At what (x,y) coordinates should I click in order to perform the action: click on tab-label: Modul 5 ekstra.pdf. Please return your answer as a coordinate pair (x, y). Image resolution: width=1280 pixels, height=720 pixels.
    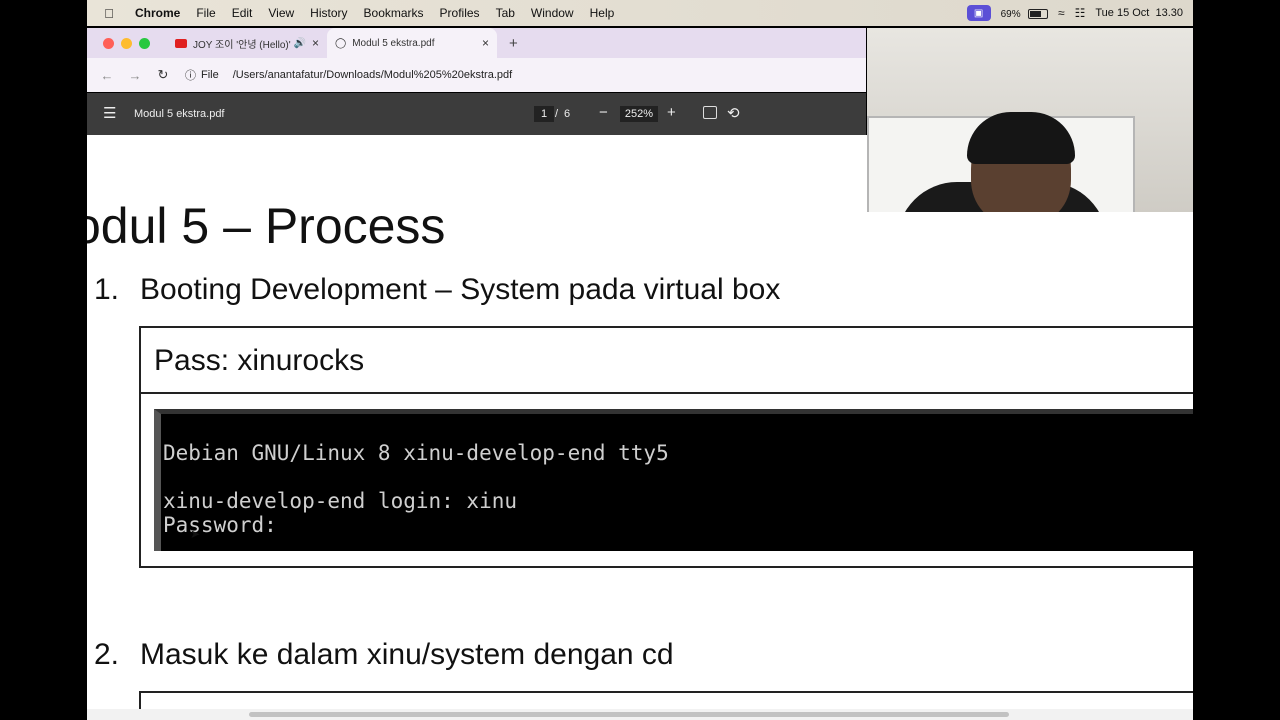
    Looking at the image, I should click on (393, 43).